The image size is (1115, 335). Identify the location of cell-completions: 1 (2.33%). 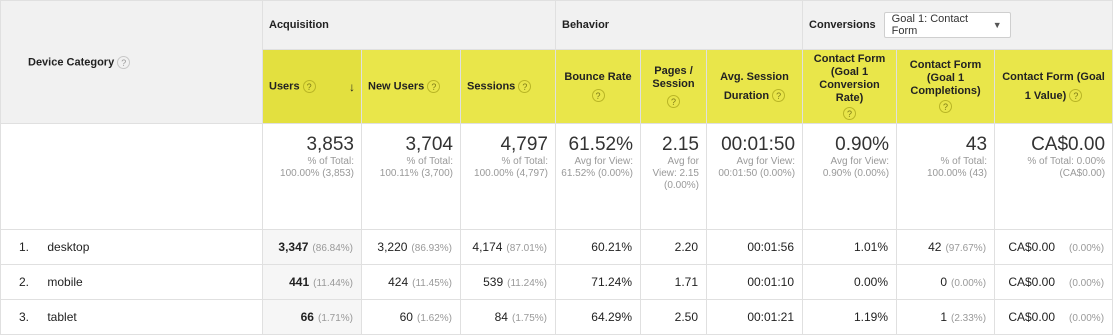
(946, 317).